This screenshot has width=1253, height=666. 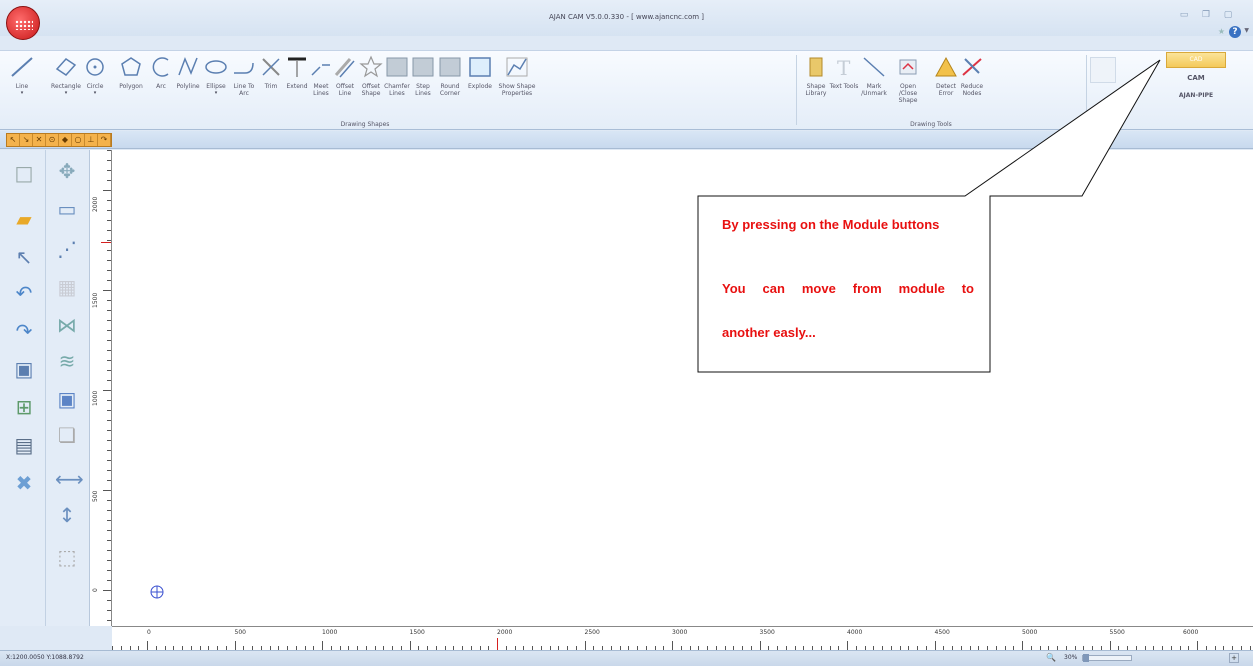 I want to click on cad-module-button: CAD, so click(x=1196, y=60).